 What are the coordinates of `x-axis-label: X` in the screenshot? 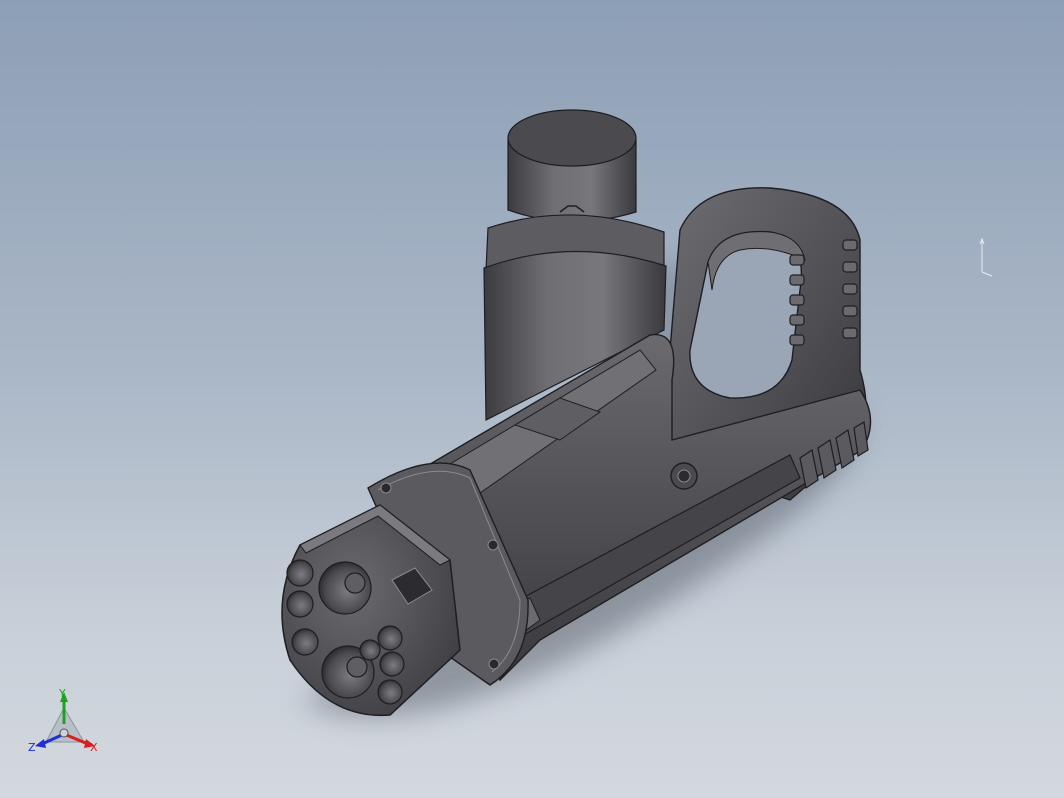 It's located at (94, 747).